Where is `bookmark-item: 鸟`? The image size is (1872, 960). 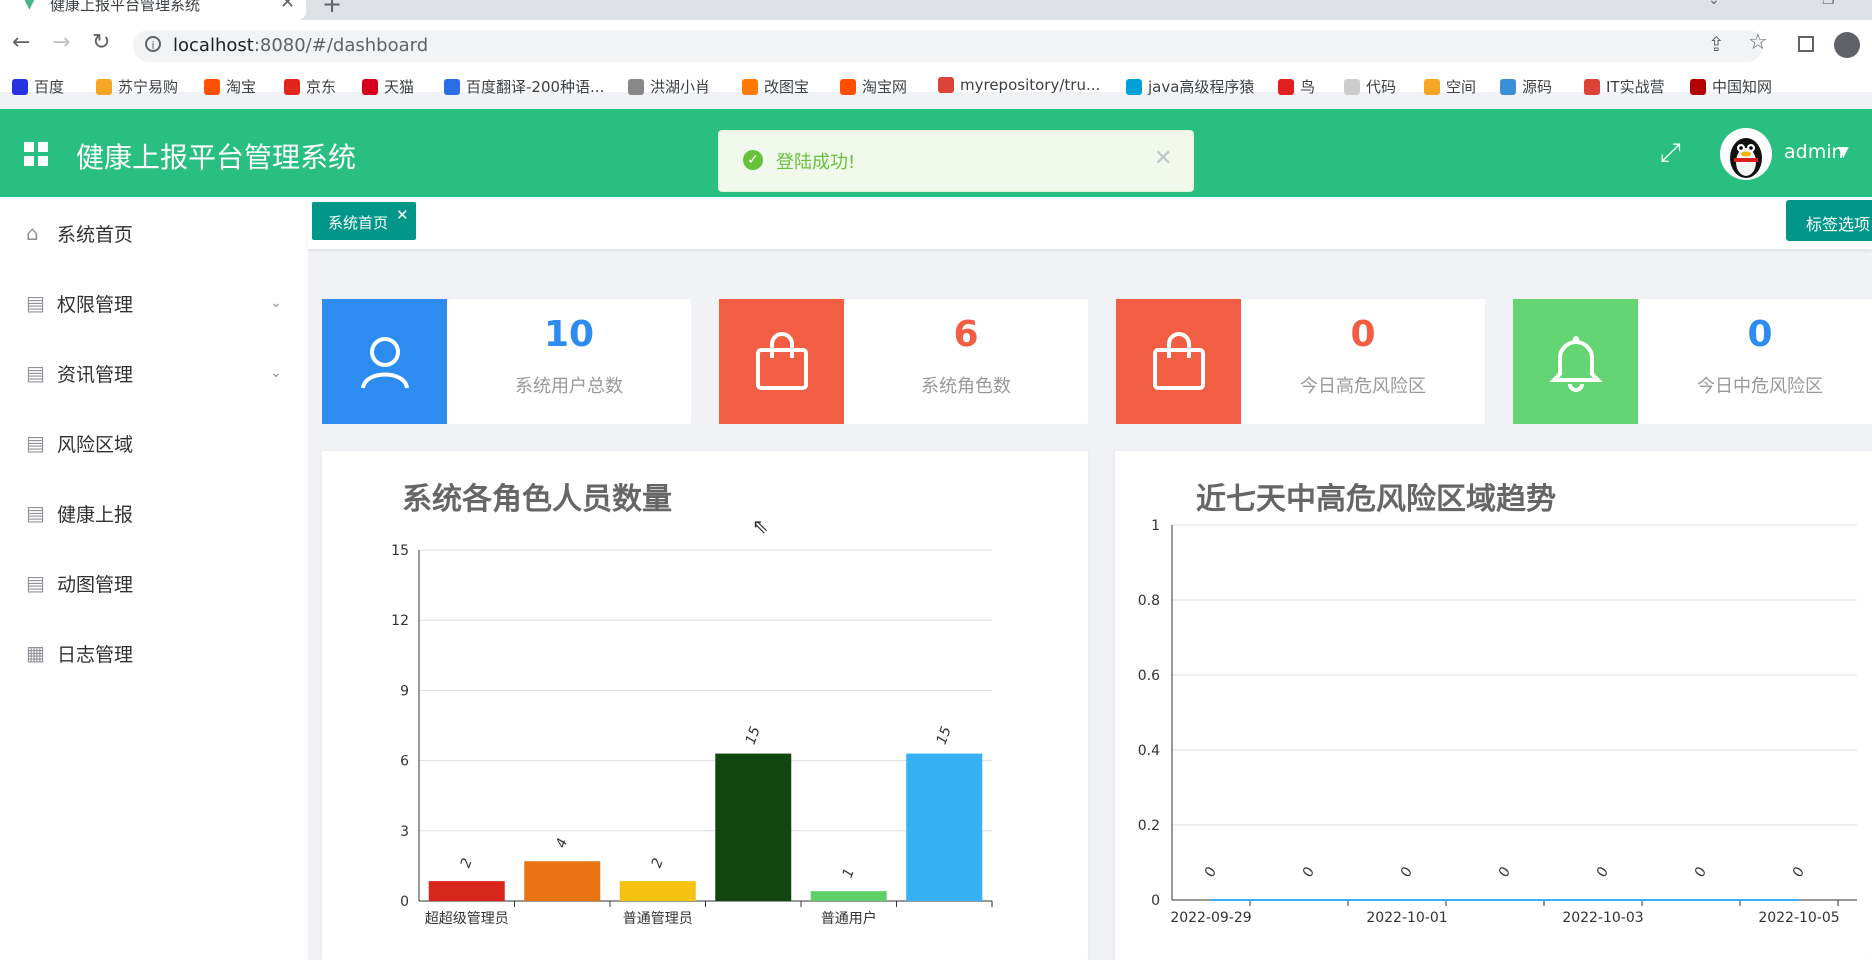 bookmark-item: 鸟 is located at coordinates (1296, 86).